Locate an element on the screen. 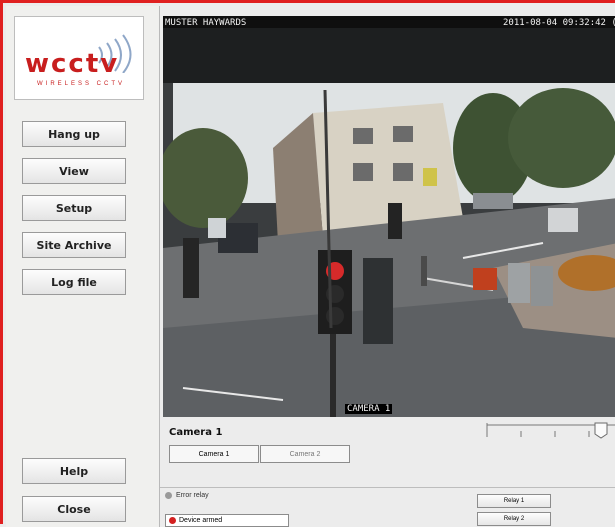 This screenshot has height=527, width=615. zoom-slider is located at coordinates (549, 430).